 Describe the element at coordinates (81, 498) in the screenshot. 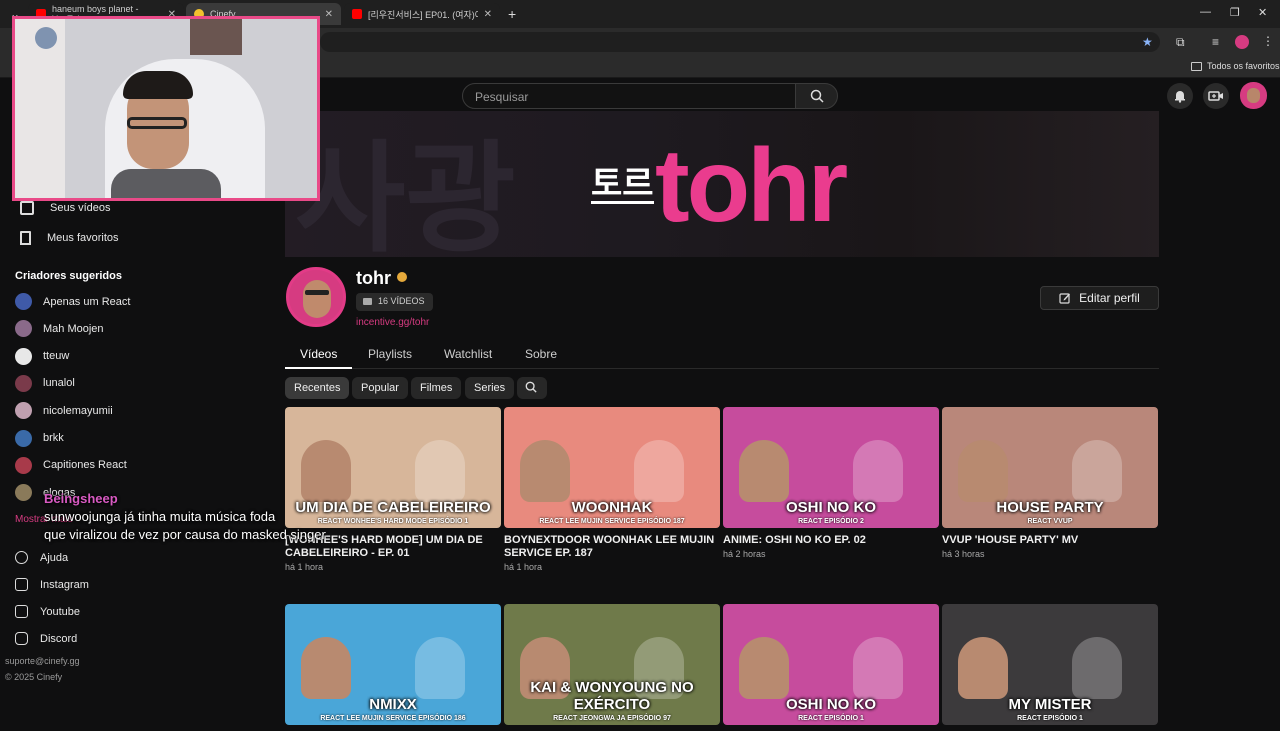

I see `chat-username: Beingsheep` at that location.